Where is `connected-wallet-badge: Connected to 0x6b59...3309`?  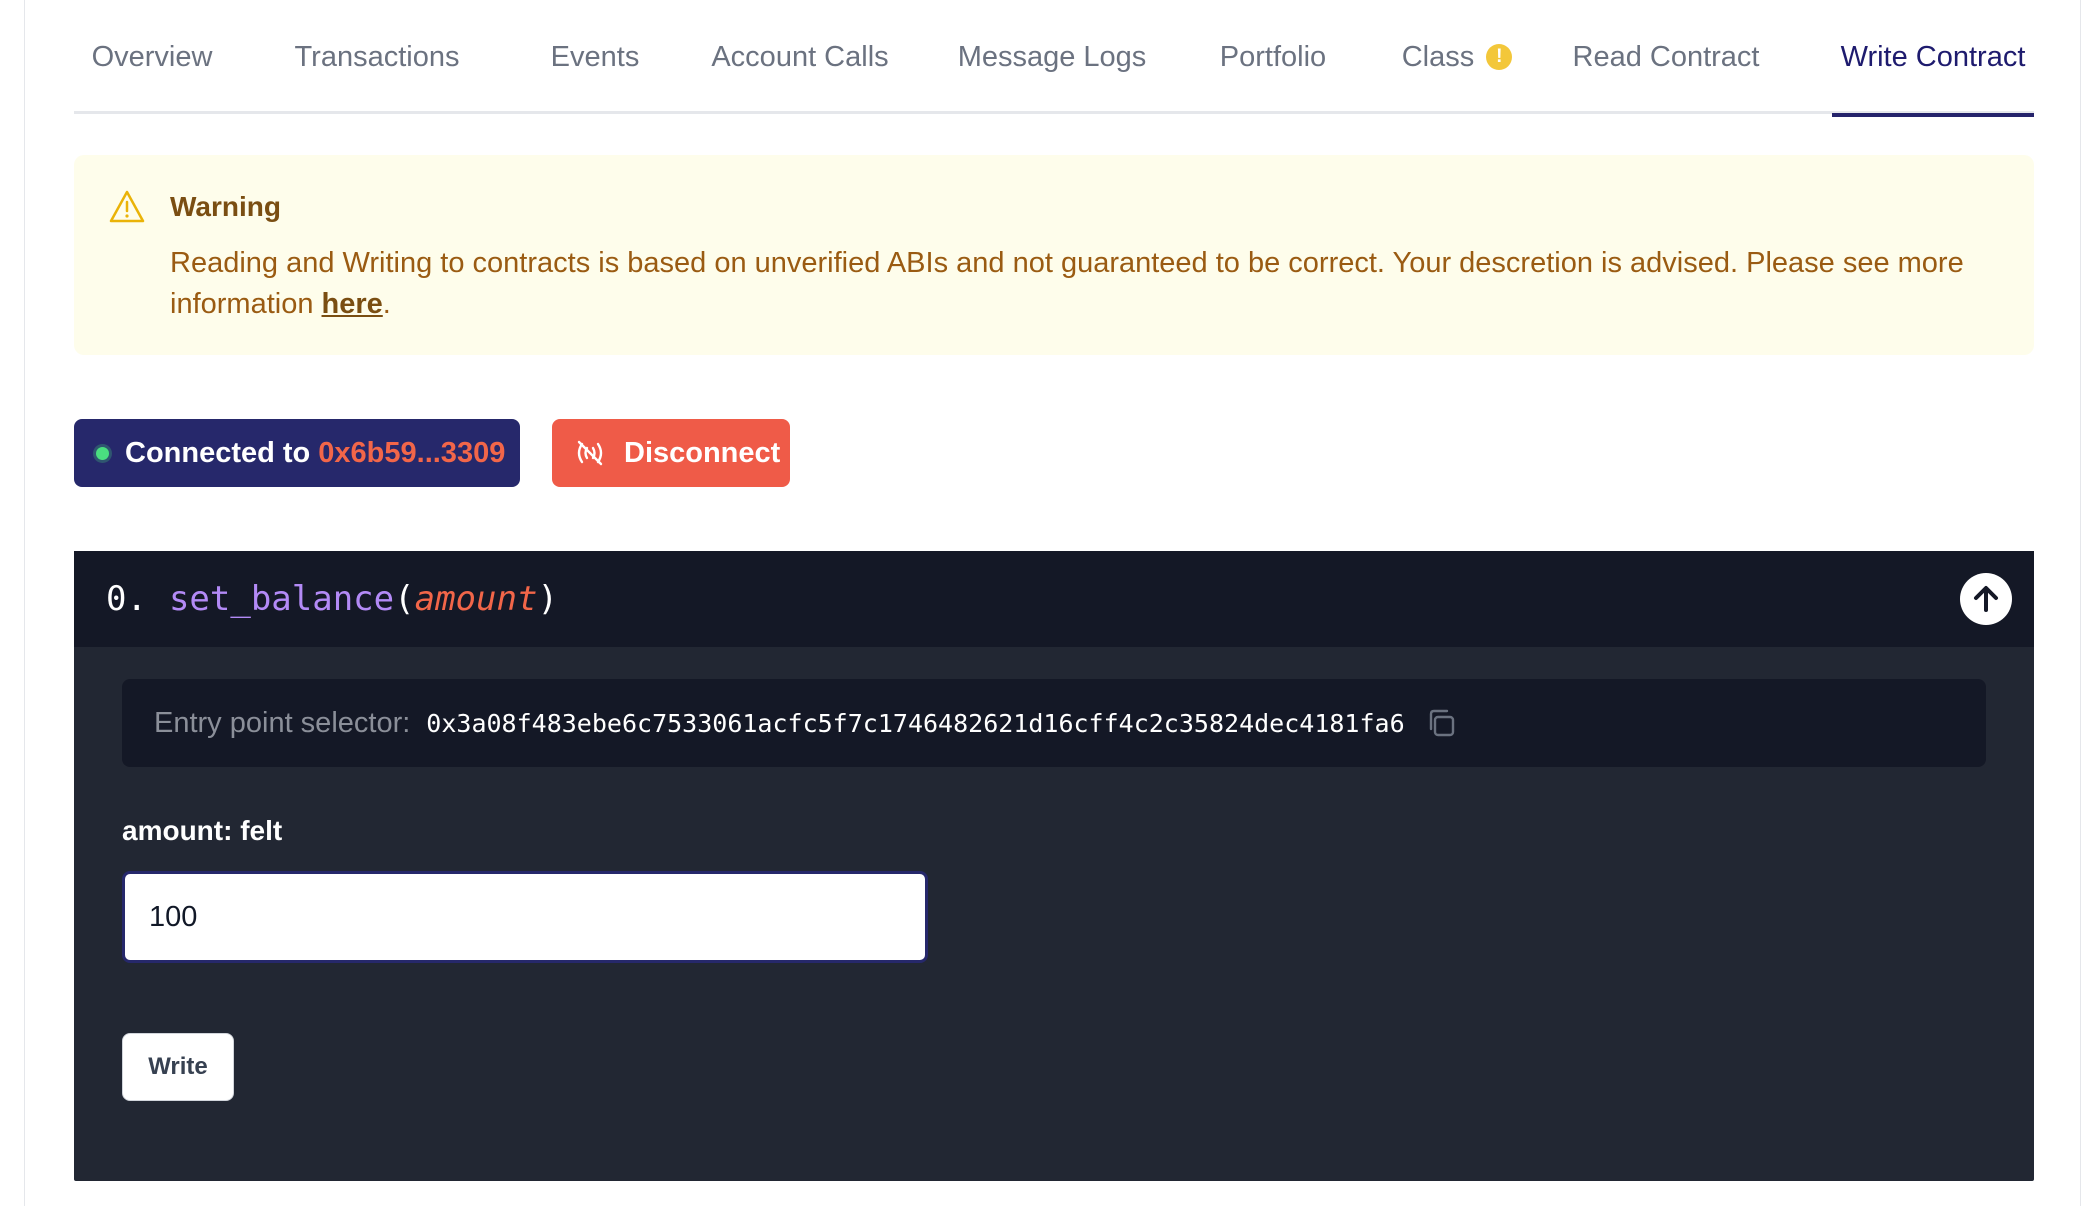 connected-wallet-badge: Connected to 0x6b59...3309 is located at coordinates (297, 453).